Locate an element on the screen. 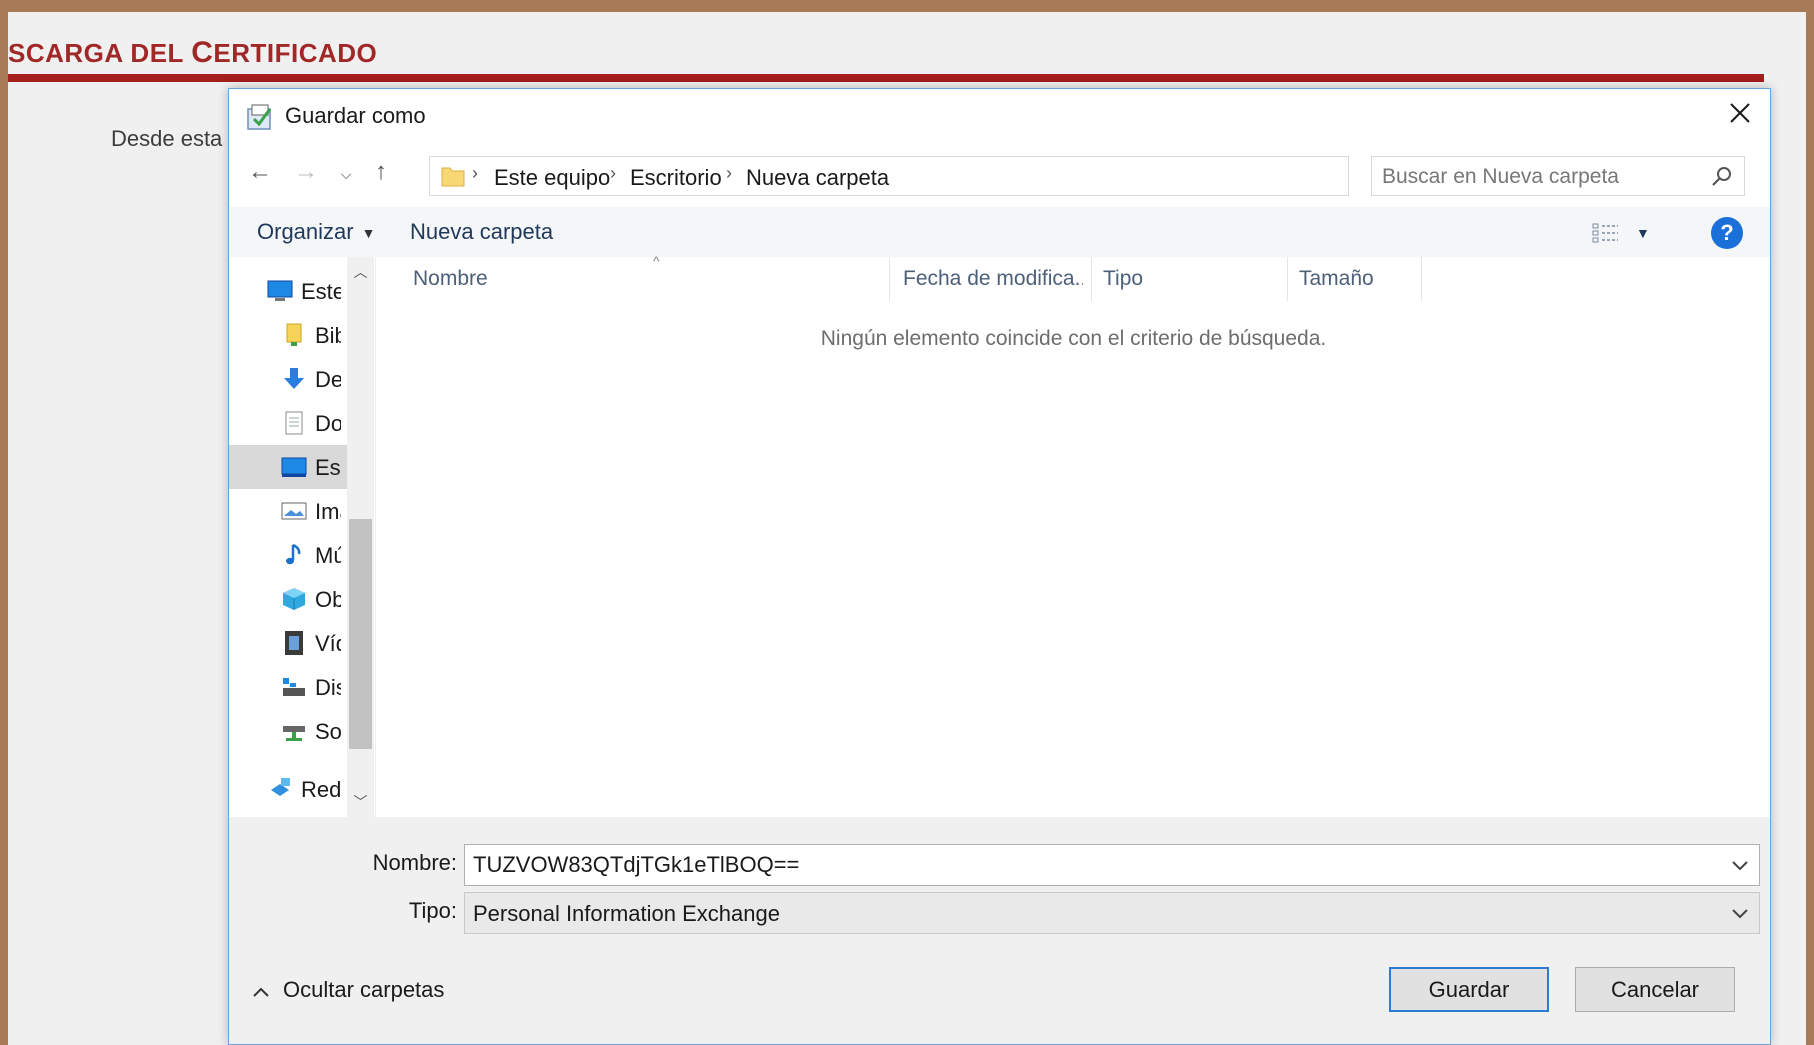 The height and width of the screenshot is (1045, 1814). library-icon is located at coordinates (294, 334).